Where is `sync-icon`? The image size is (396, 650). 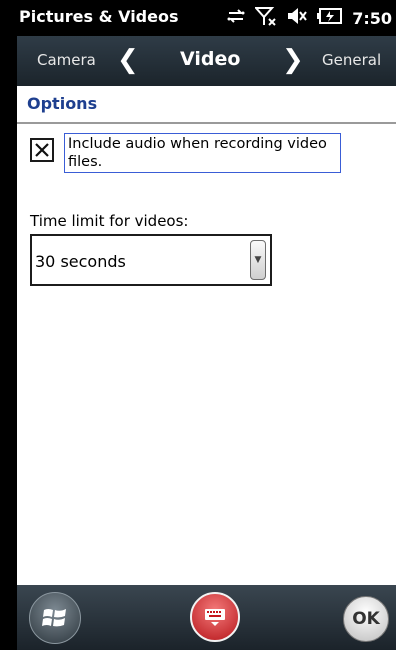
sync-icon is located at coordinates (236, 18).